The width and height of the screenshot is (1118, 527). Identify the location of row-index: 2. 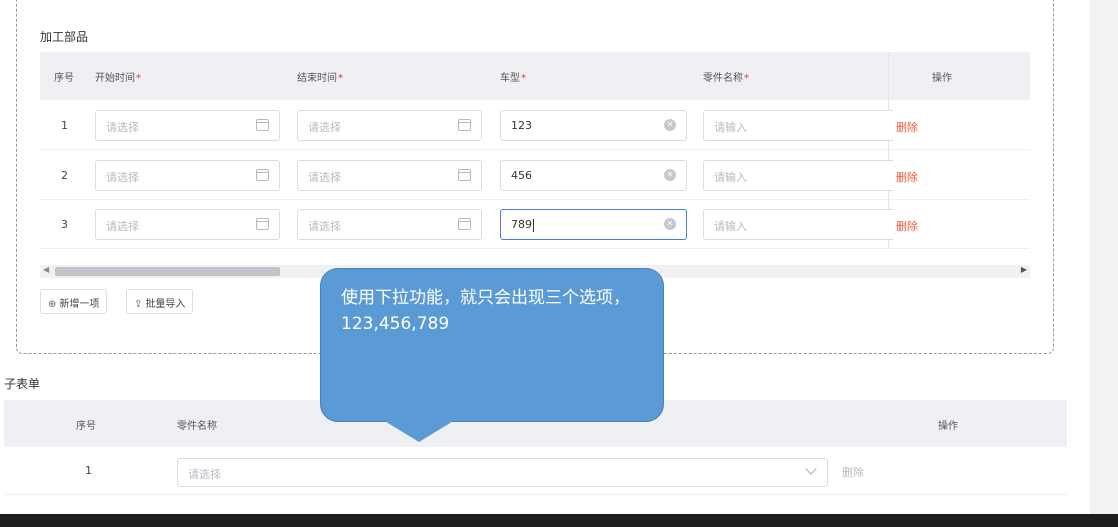
(64, 175).